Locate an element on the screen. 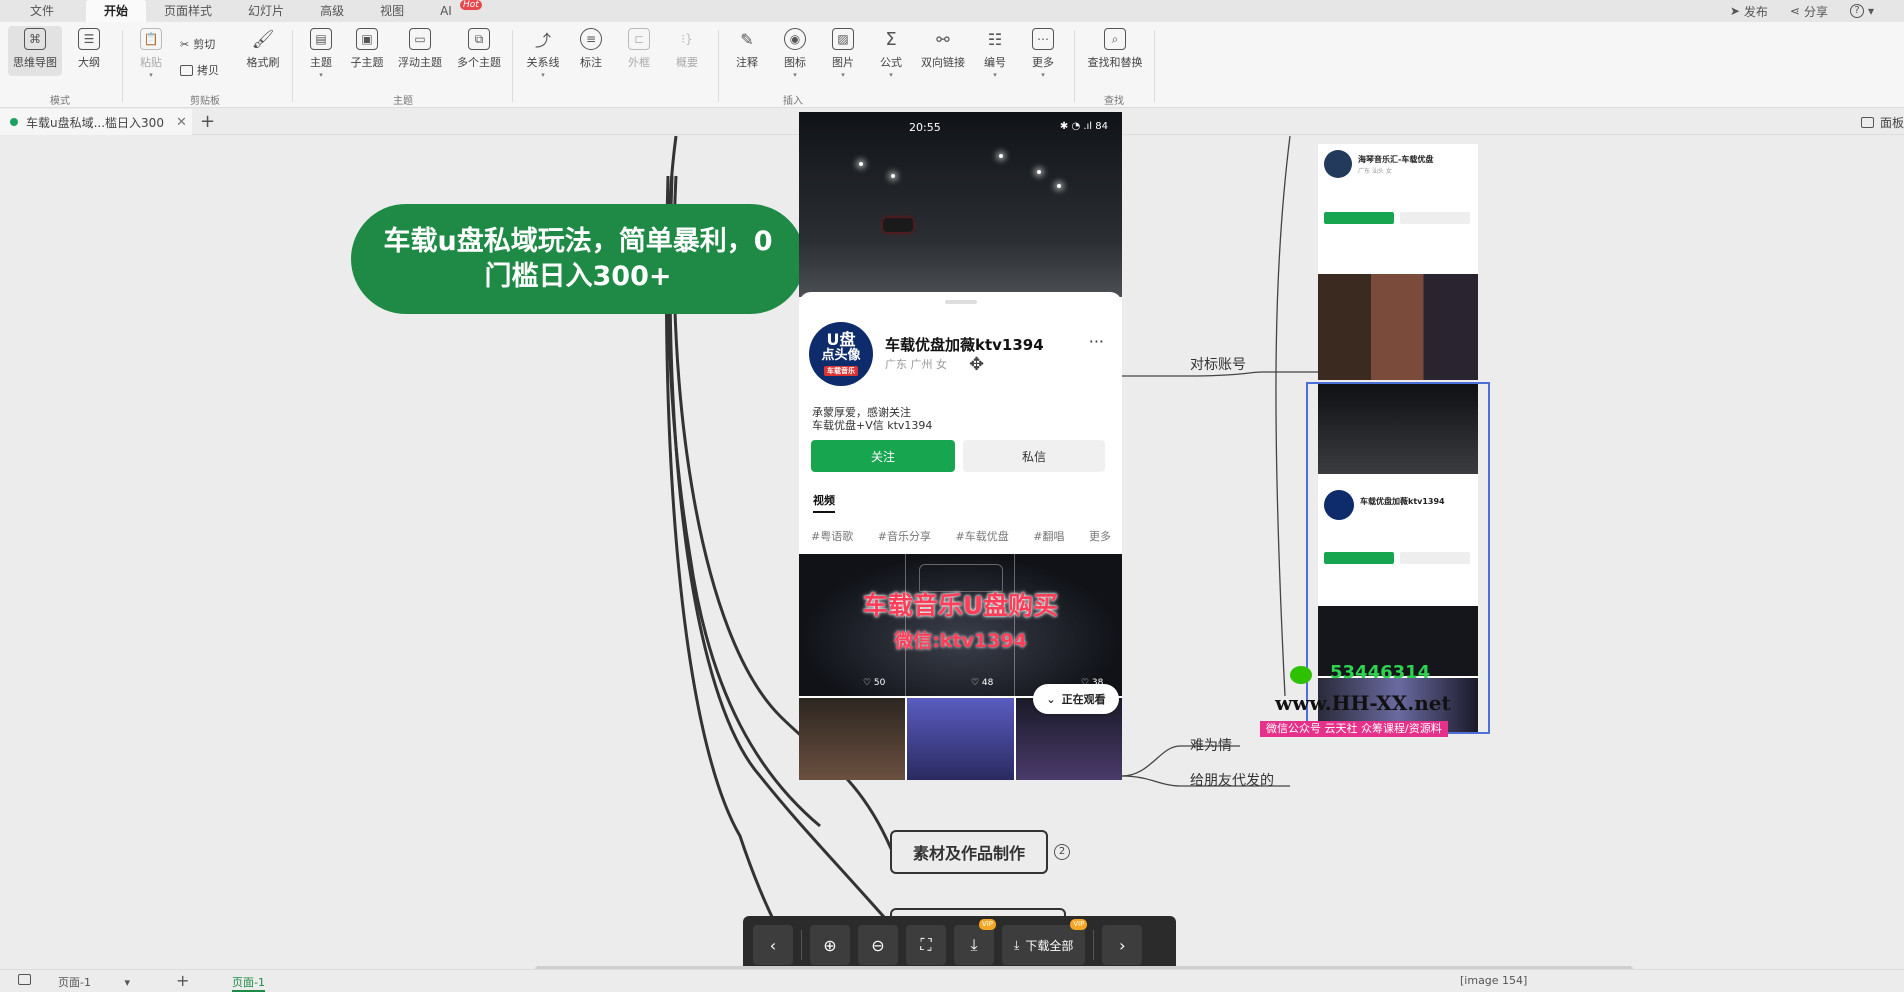  icon-button: ◉ 图标 ▾ is located at coordinates (795, 53).